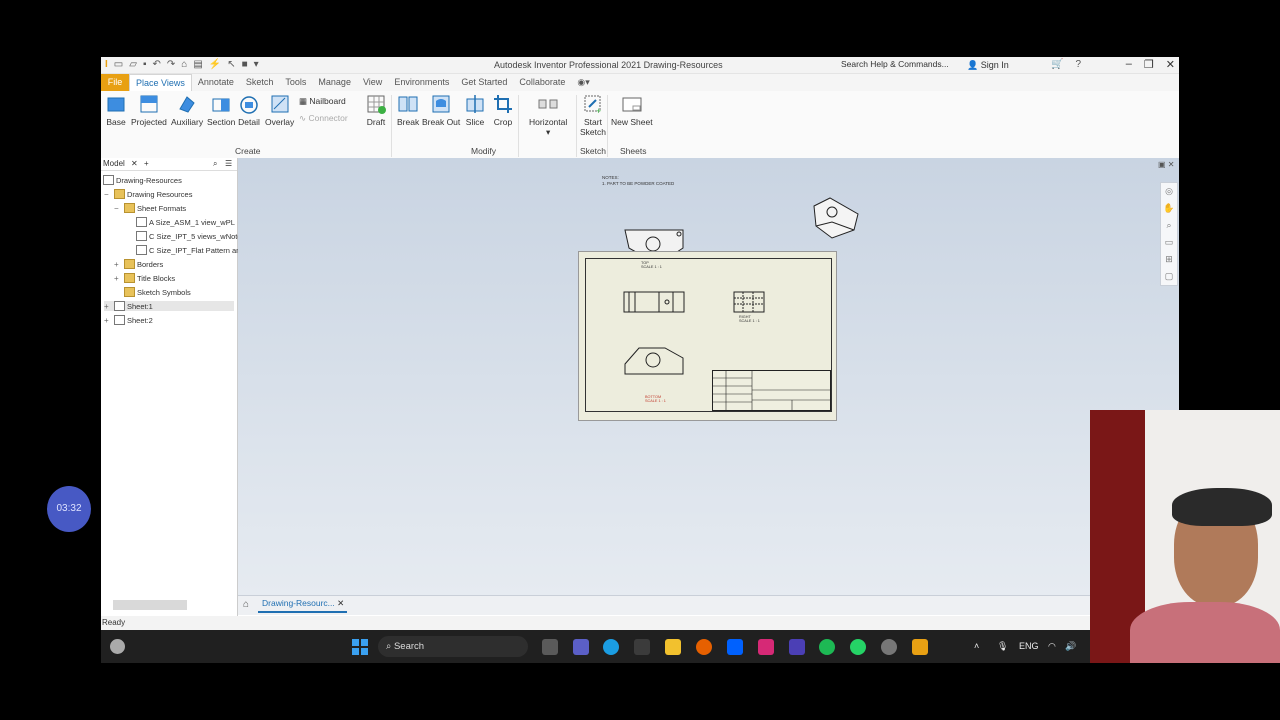 Image resolution: width=1280 pixels, height=720 pixels. Describe the element at coordinates (160, 82) in the screenshot. I see `tab-place-views: Place Views` at that location.